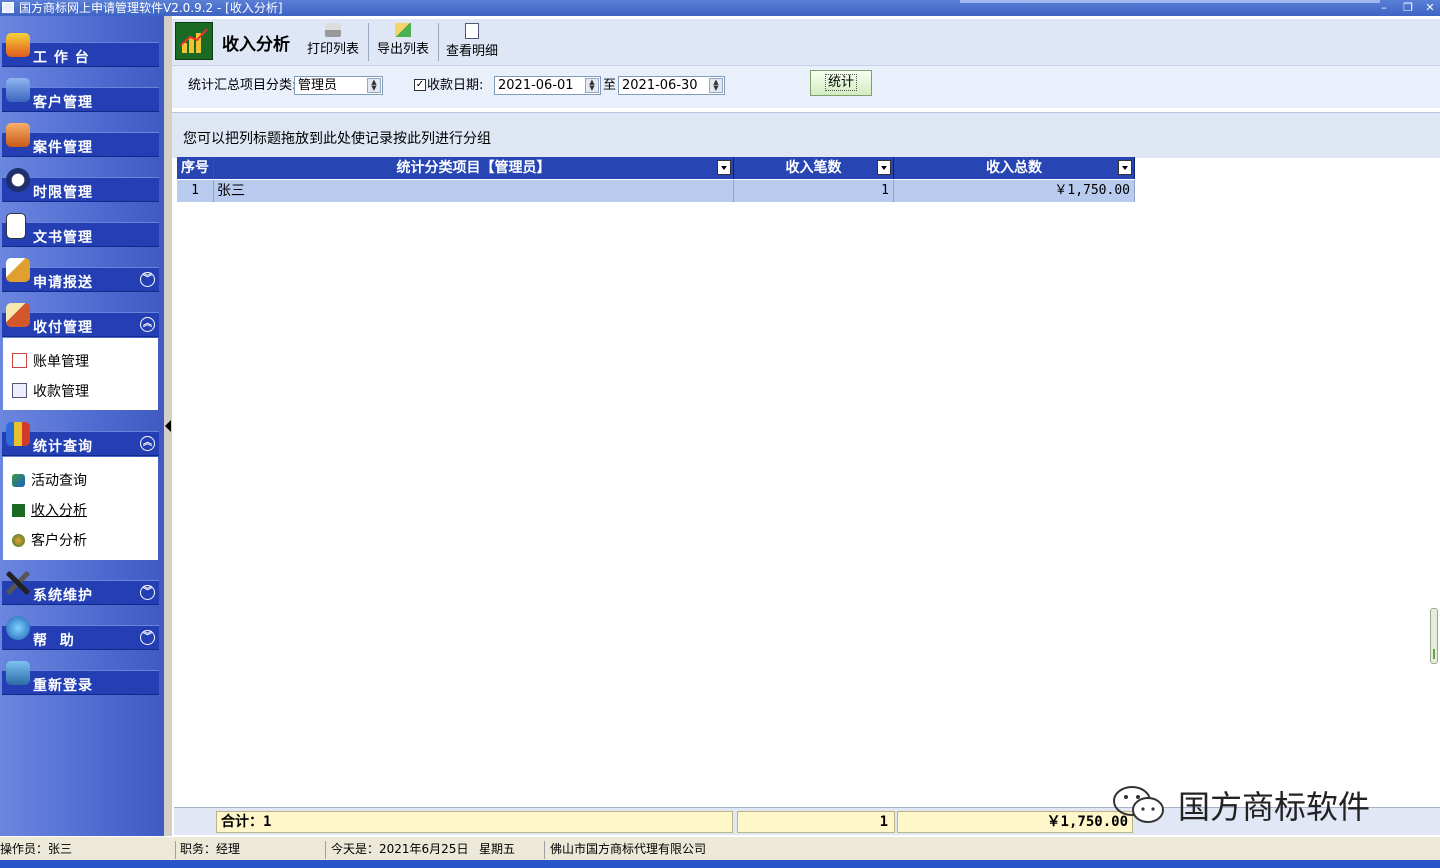 The image size is (1440, 868). Describe the element at coordinates (333, 30) in the screenshot. I see `printer-icon` at that location.